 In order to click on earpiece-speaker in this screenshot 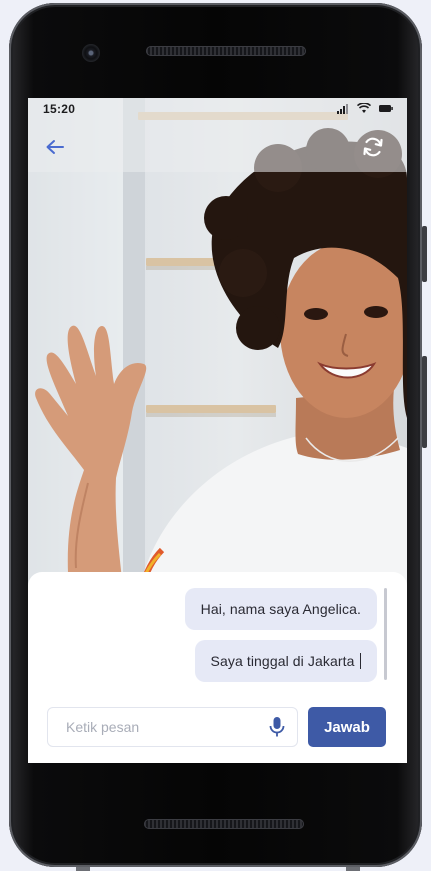, I will do `click(226, 51)`.